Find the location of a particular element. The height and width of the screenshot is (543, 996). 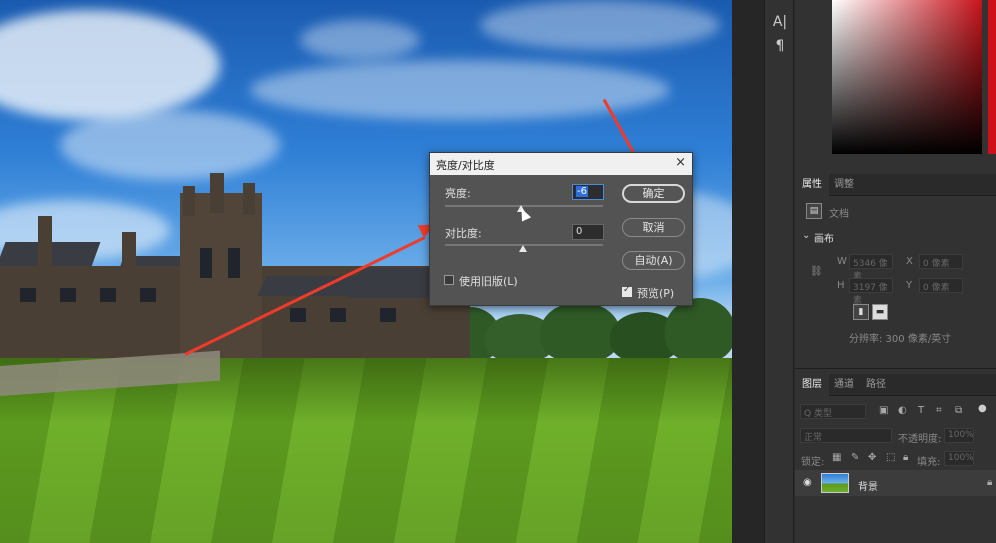

cancel-button: 取消 is located at coordinates (653, 227).